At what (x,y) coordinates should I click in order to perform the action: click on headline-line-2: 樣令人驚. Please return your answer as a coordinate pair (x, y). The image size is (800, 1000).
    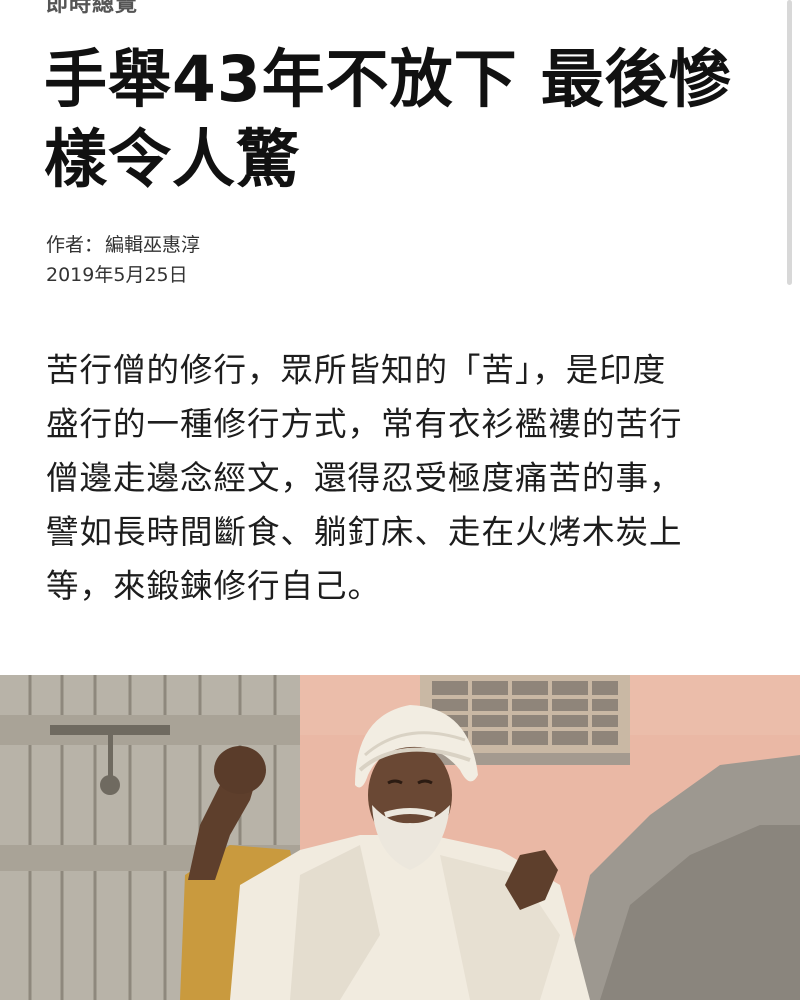
    Looking at the image, I should click on (172, 159).